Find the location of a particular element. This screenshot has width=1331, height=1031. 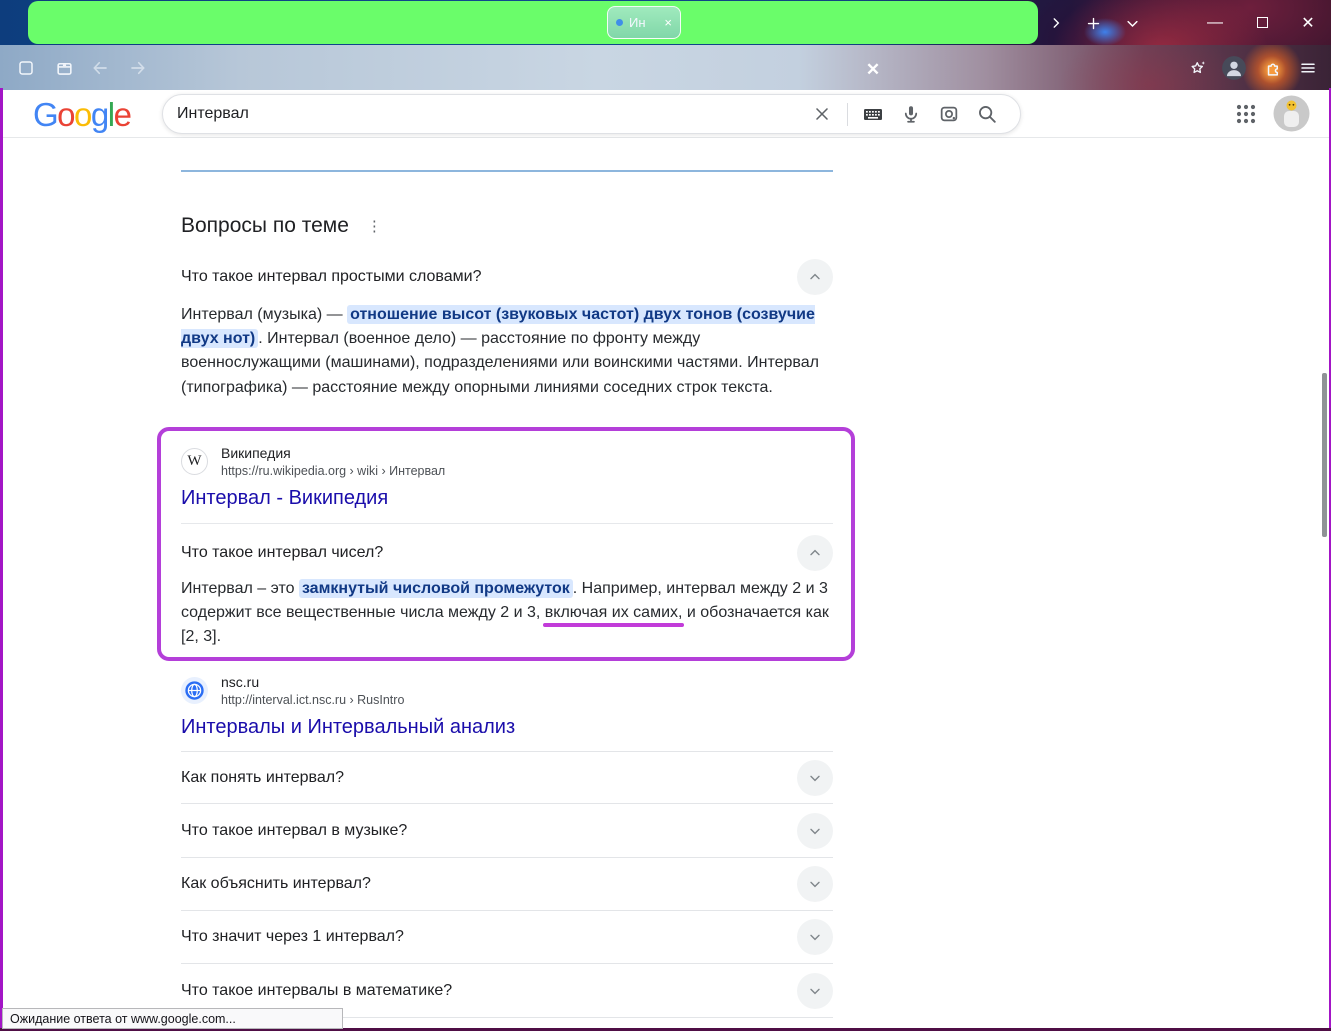

browser-tab: Ин × is located at coordinates (644, 22).